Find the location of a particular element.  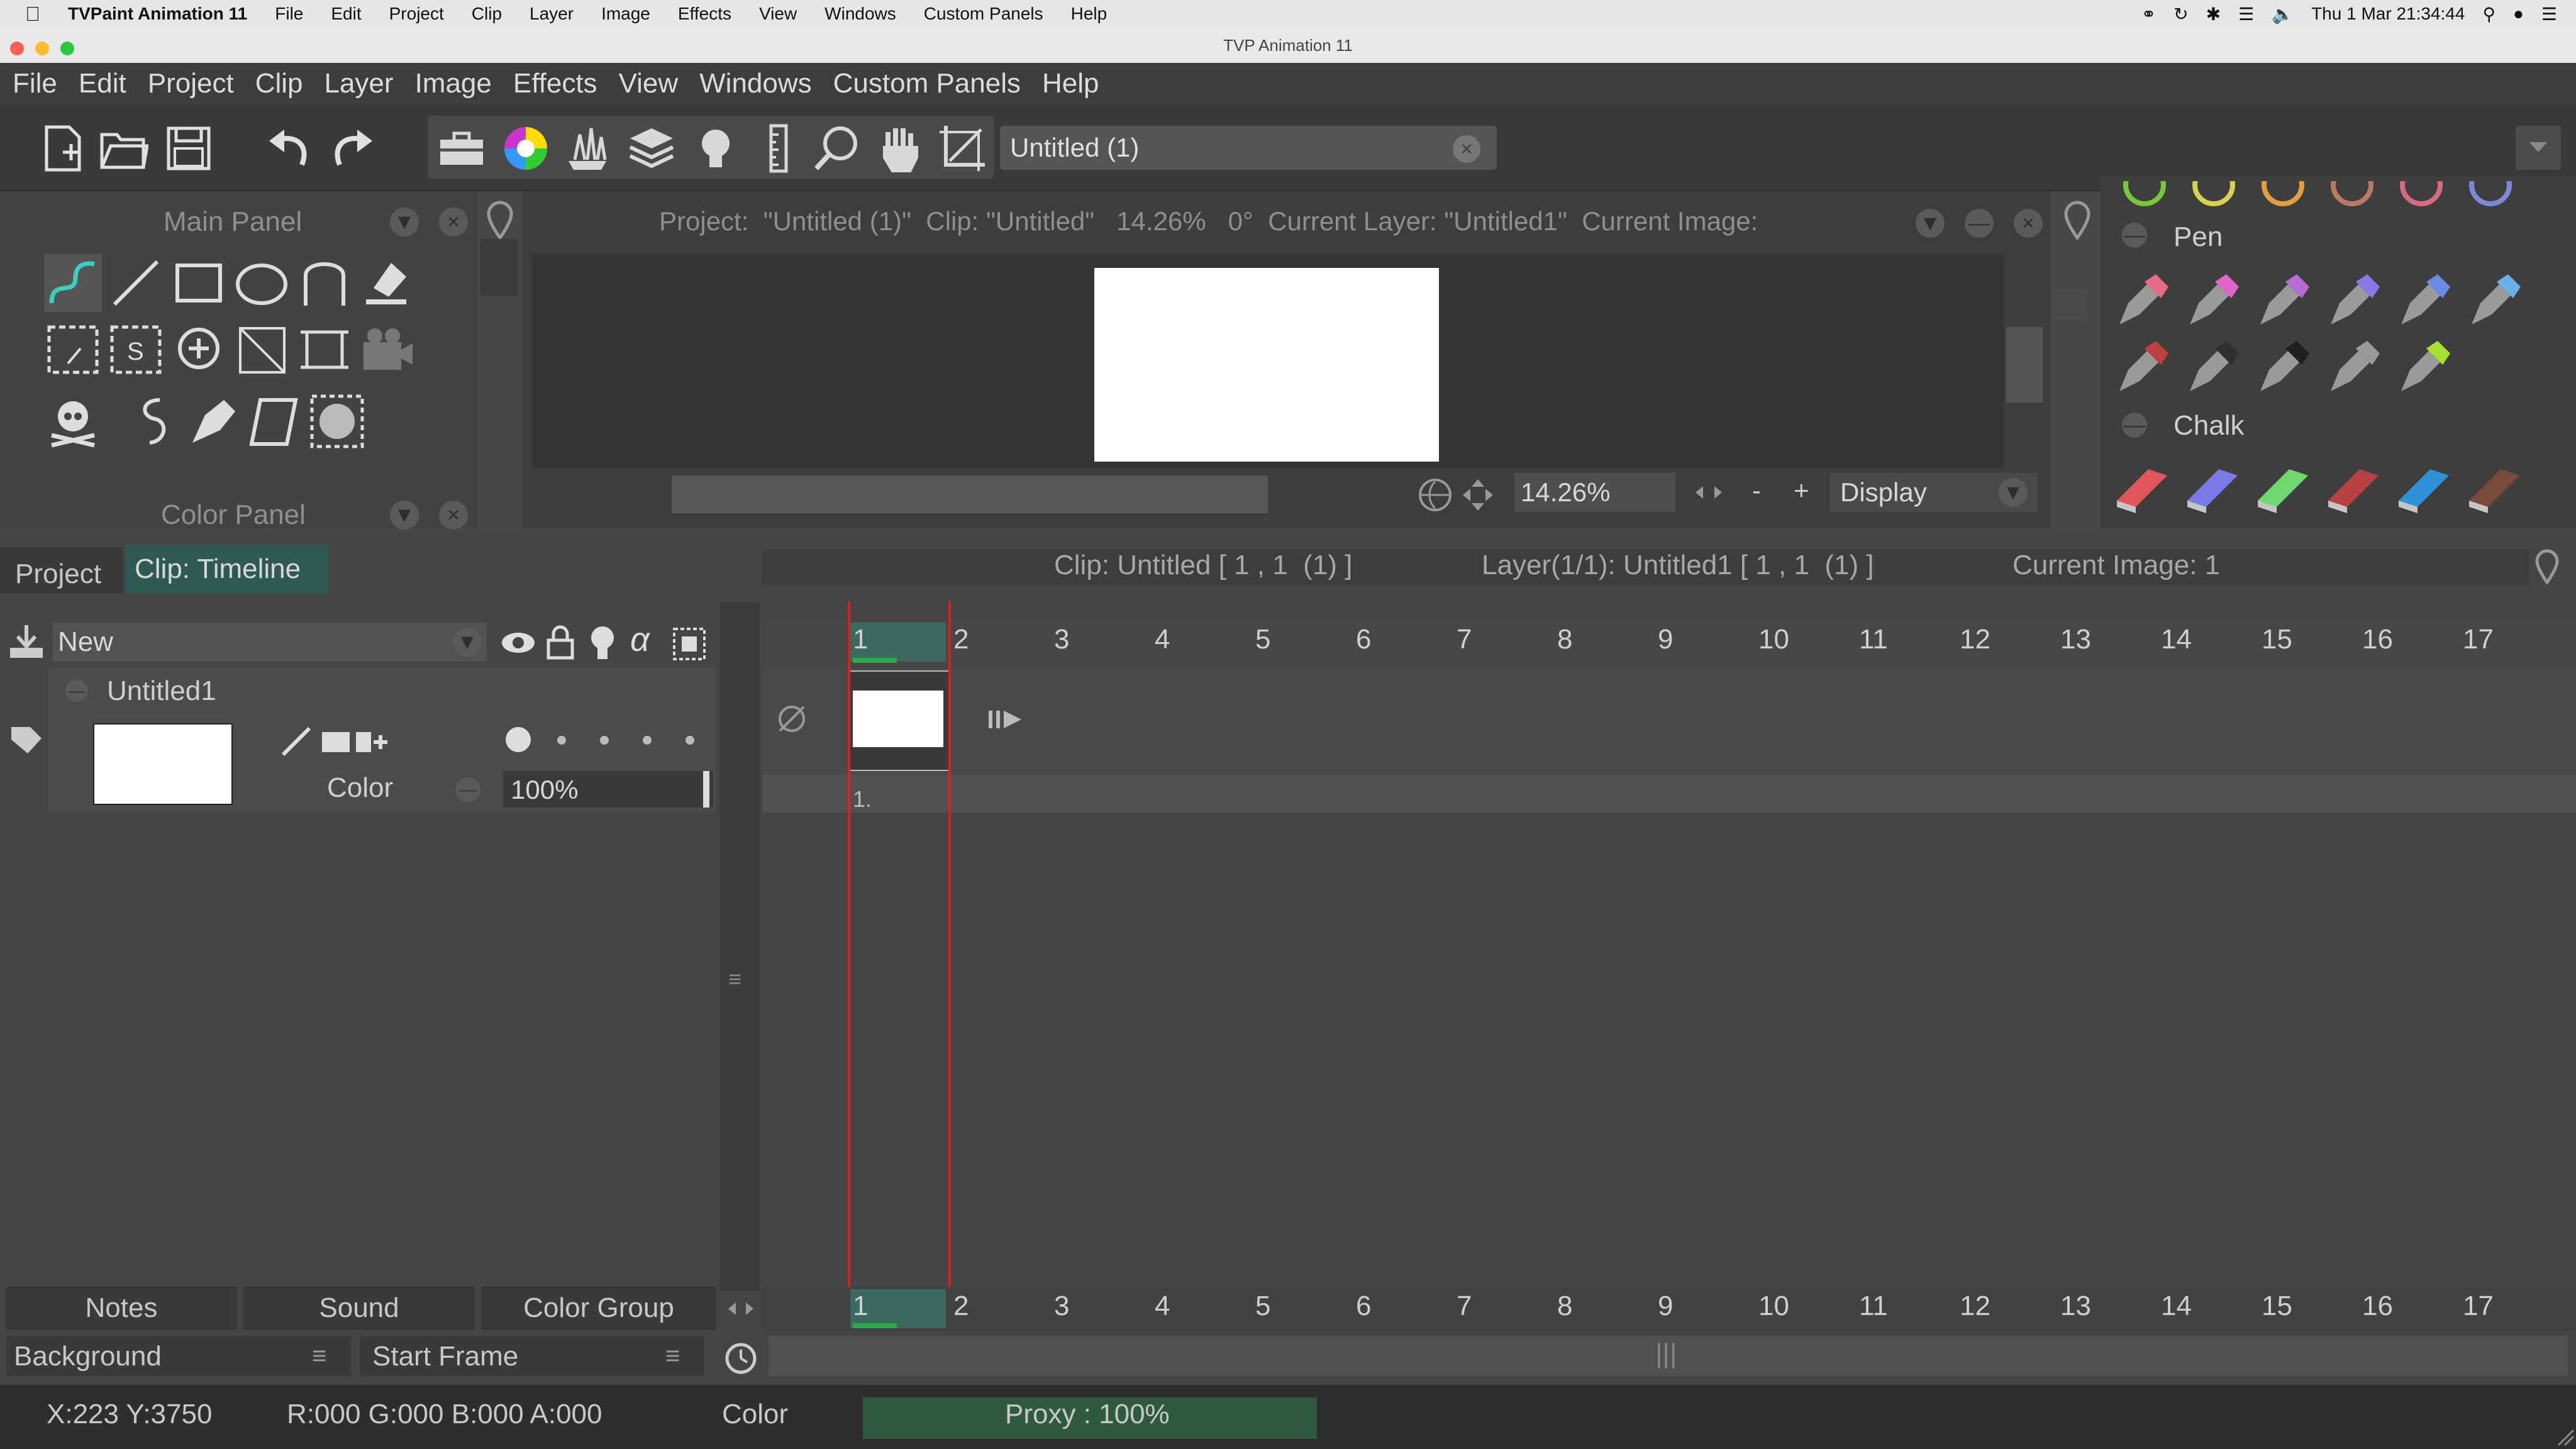

sys-menu-image: Image is located at coordinates (625, 14).